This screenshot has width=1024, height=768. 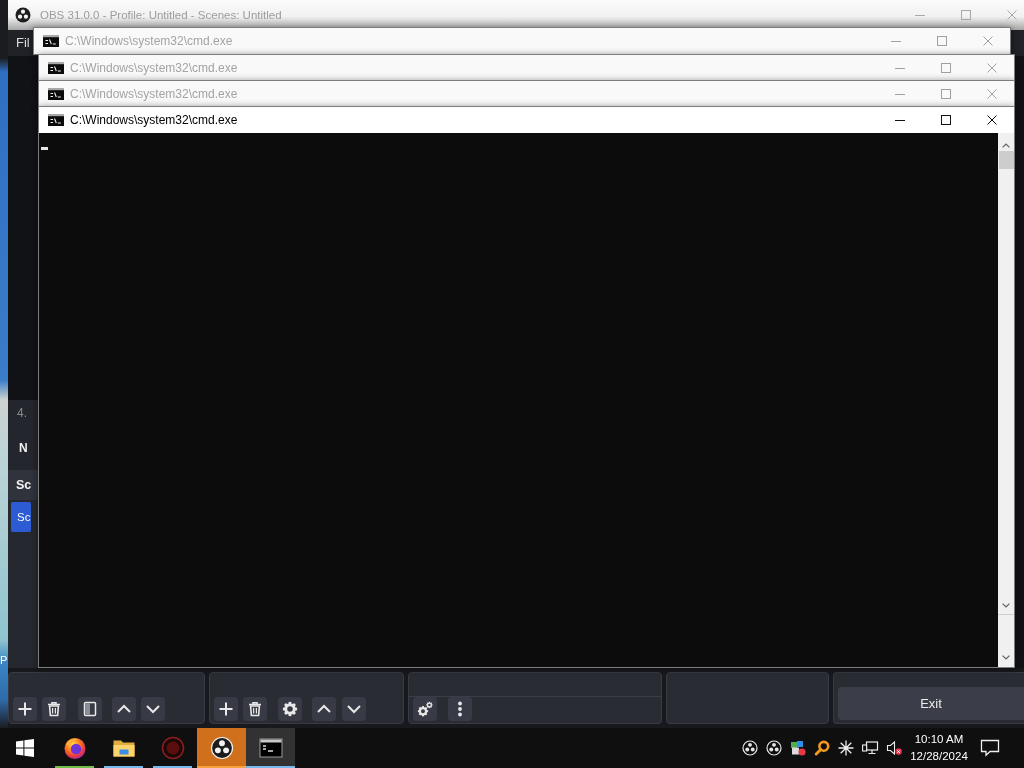 What do you see at coordinates (939, 748) in the screenshot?
I see `clock-button: 10:10 AM 12/28/2024` at bounding box center [939, 748].